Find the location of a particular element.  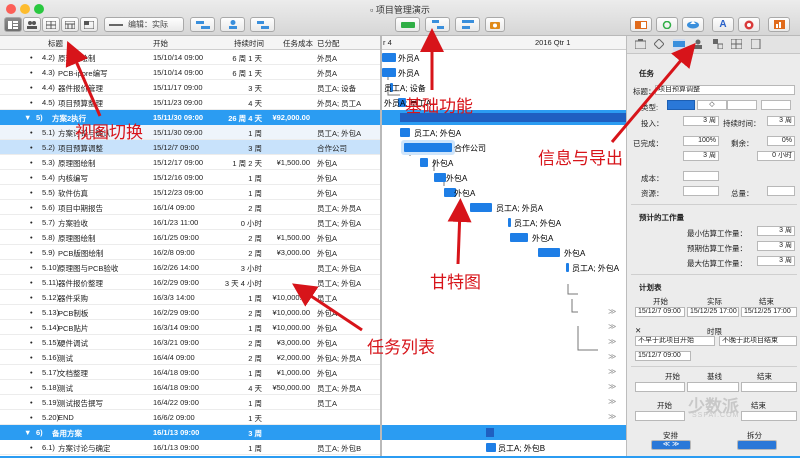

group-row: ▼ 6) 备用方案 16/1/13 09:00 3 周 is located at coordinates (190, 432).